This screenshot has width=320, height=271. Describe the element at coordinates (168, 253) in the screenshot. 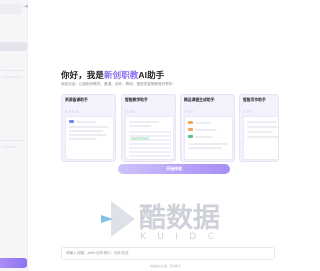

I see `chat-input: 请输入问题，shift+回车换行，回车发送` at that location.